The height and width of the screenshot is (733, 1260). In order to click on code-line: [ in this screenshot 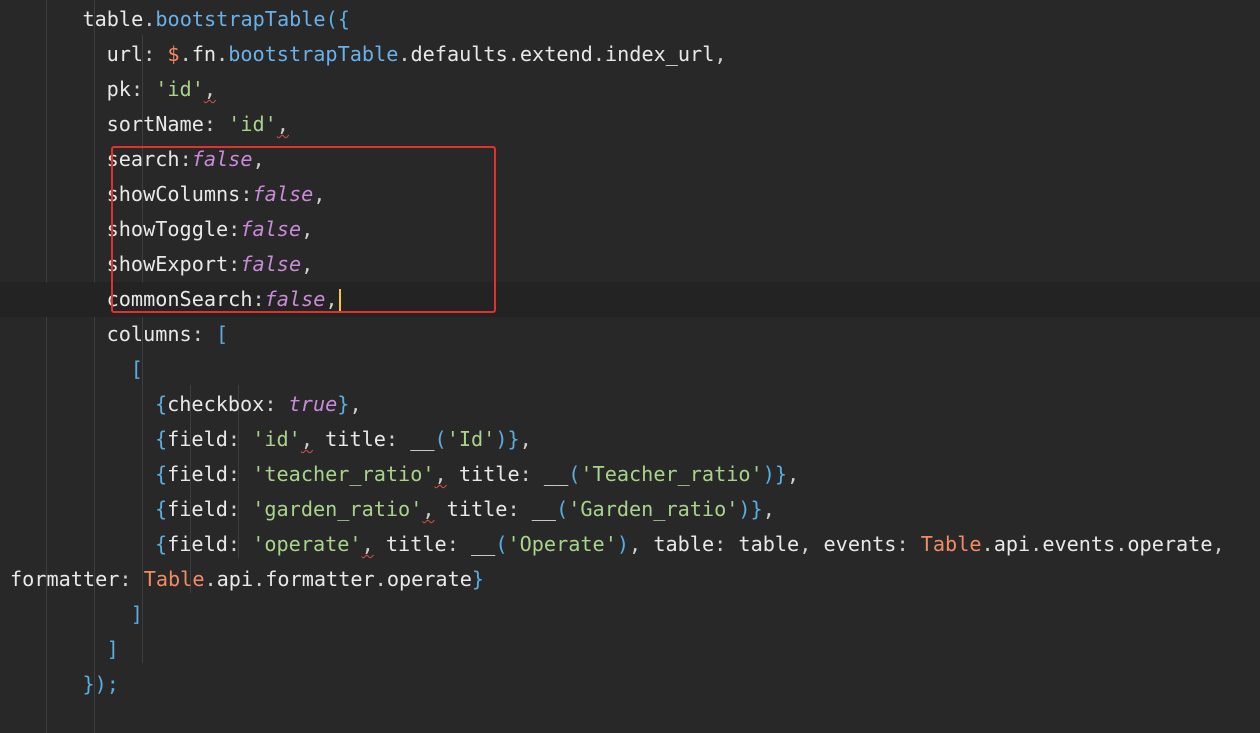, I will do `click(630, 369)`.